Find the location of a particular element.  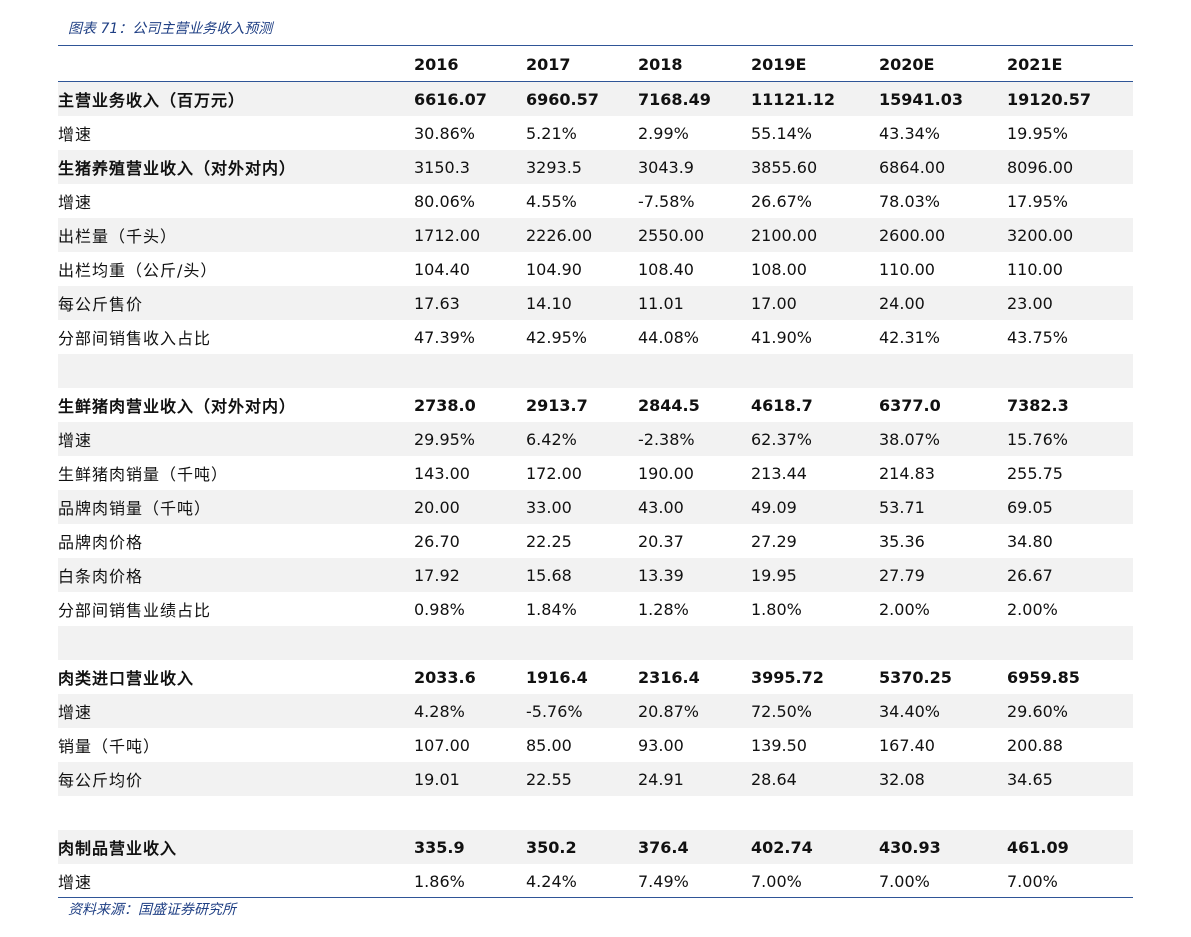

table-cell: 108.40 is located at coordinates (666, 269).